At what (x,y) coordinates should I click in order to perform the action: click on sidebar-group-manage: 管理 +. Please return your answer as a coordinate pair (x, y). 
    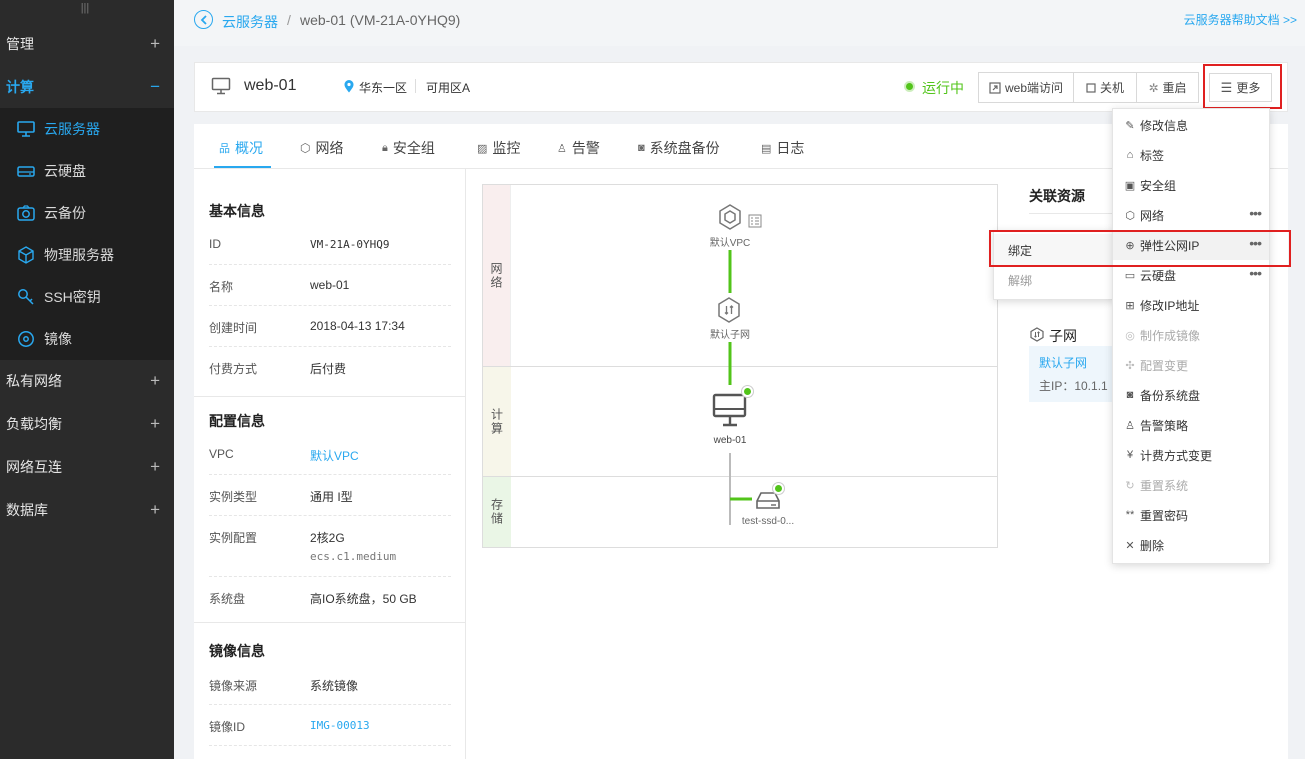
    Looking at the image, I should click on (87, 43).